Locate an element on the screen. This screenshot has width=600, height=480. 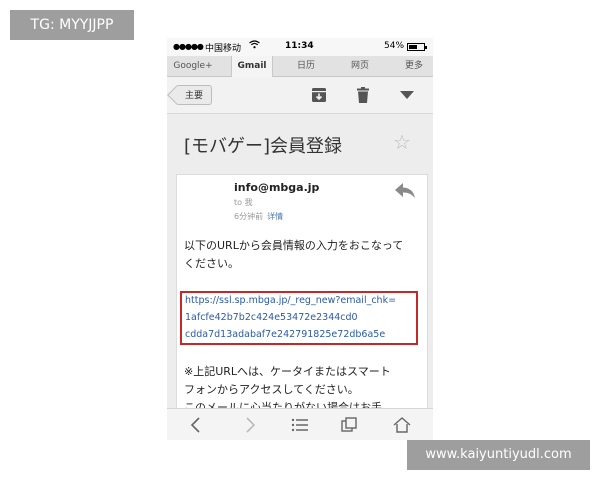
wifi-icon is located at coordinates (254, 46).